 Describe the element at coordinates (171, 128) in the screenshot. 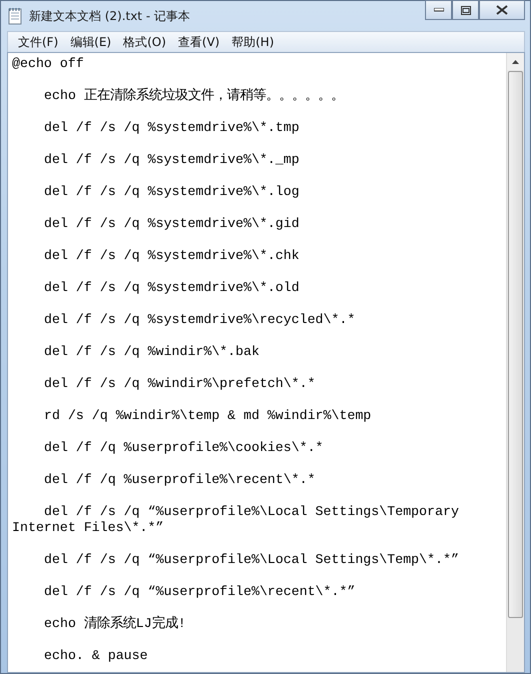

I see `code-line: del /f /s /q %systemdrive%\*.tmp` at that location.